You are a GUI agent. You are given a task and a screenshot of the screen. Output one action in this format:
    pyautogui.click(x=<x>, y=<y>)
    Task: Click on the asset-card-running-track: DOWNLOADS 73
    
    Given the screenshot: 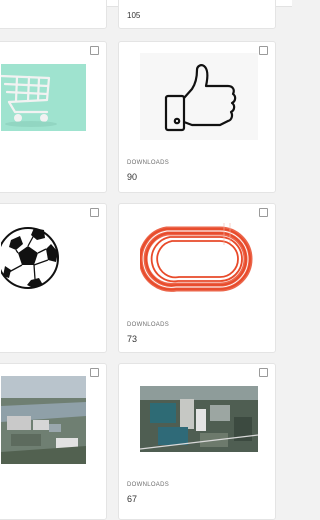 What is the action you would take?
    pyautogui.click(x=197, y=278)
    